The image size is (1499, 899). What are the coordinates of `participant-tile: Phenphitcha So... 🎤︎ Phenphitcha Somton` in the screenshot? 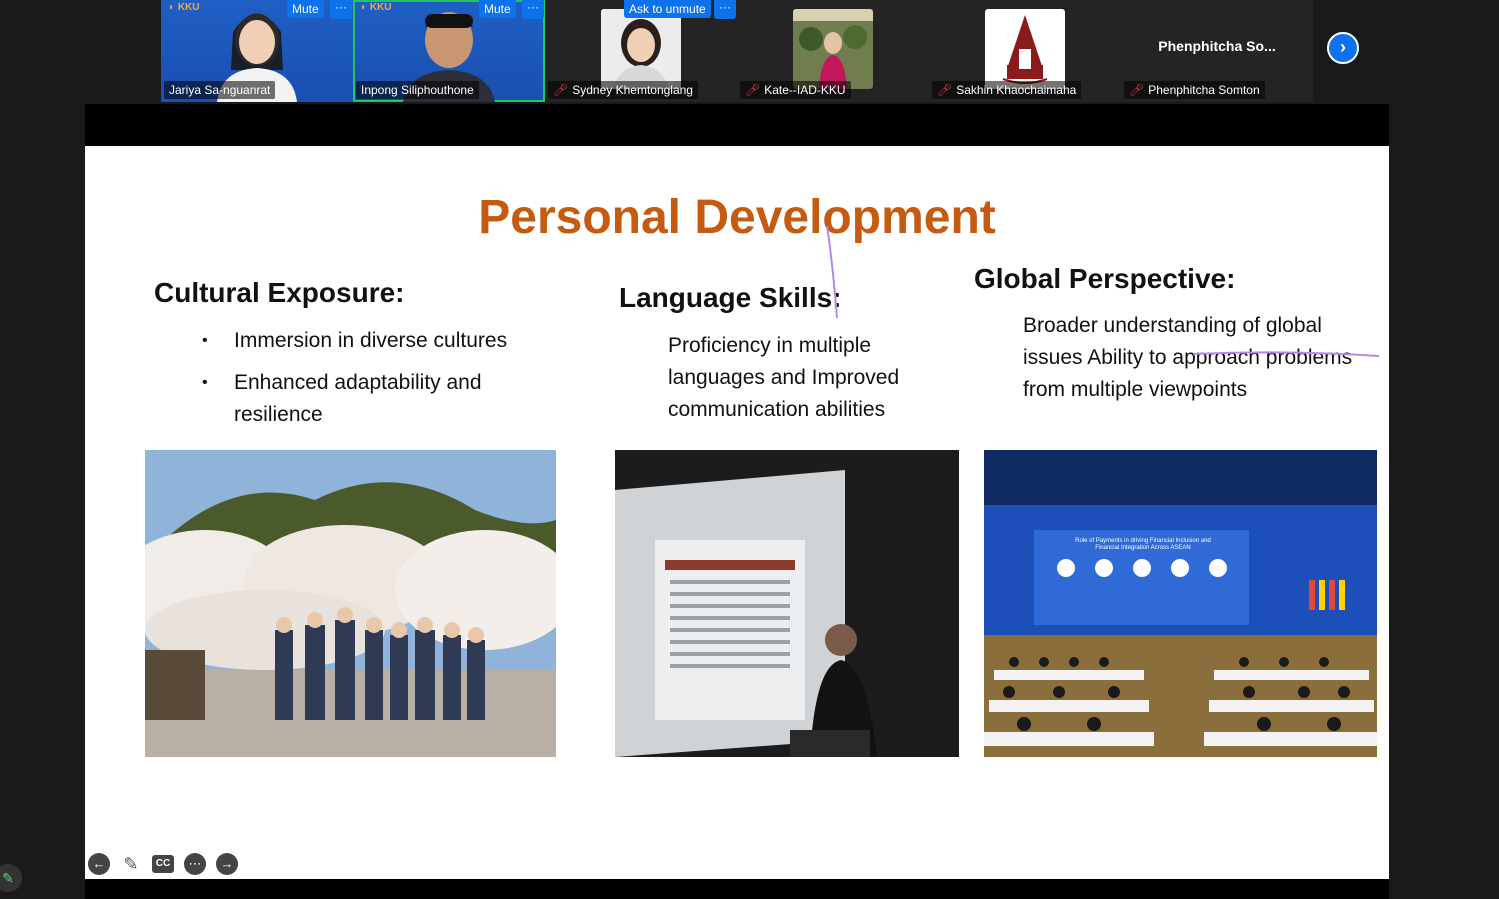 It's located at (1217, 51).